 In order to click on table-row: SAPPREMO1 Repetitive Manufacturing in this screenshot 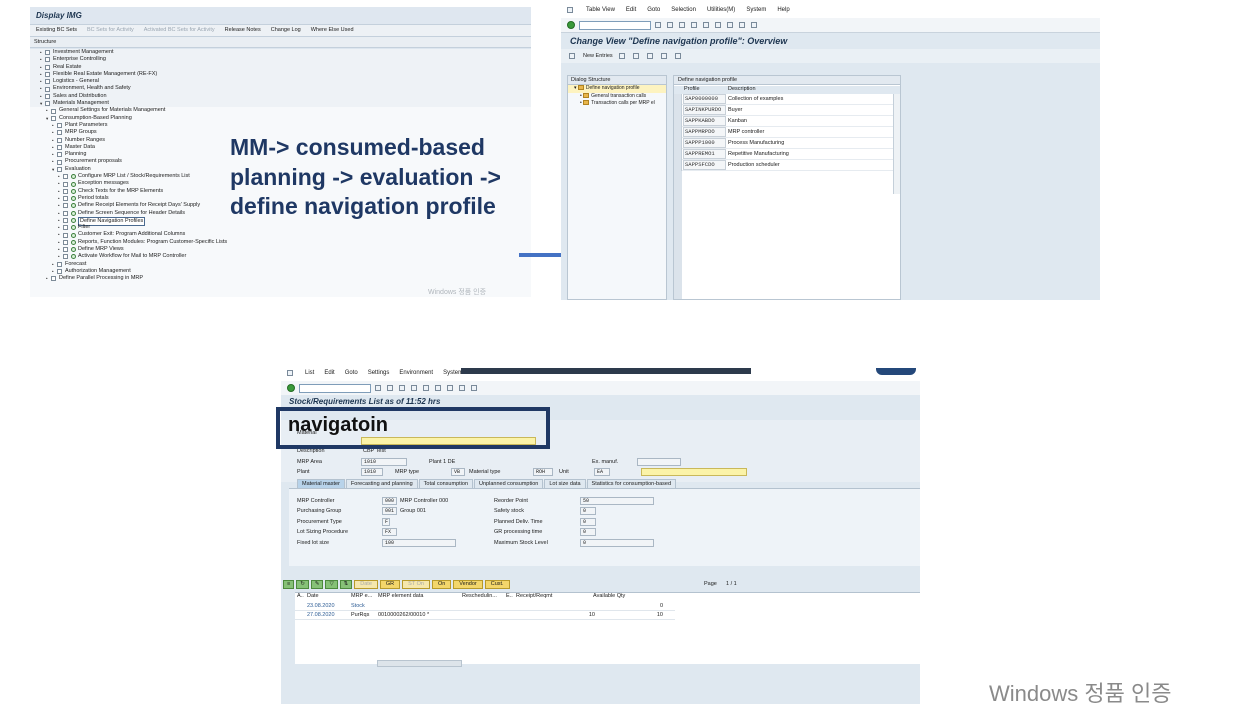, I will do `click(787, 154)`.